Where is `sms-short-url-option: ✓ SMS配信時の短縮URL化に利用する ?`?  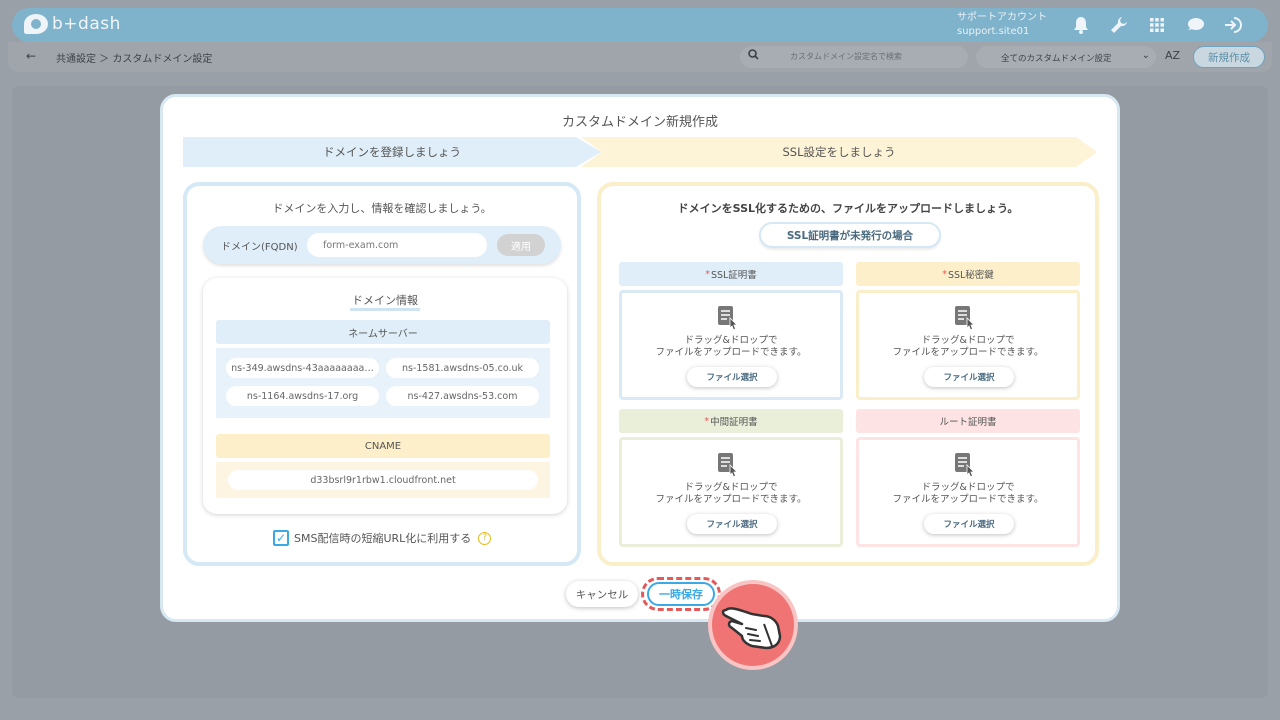
sms-short-url-option: ✓ SMS配信時の短縮URL化に利用する ? is located at coordinates (382, 538).